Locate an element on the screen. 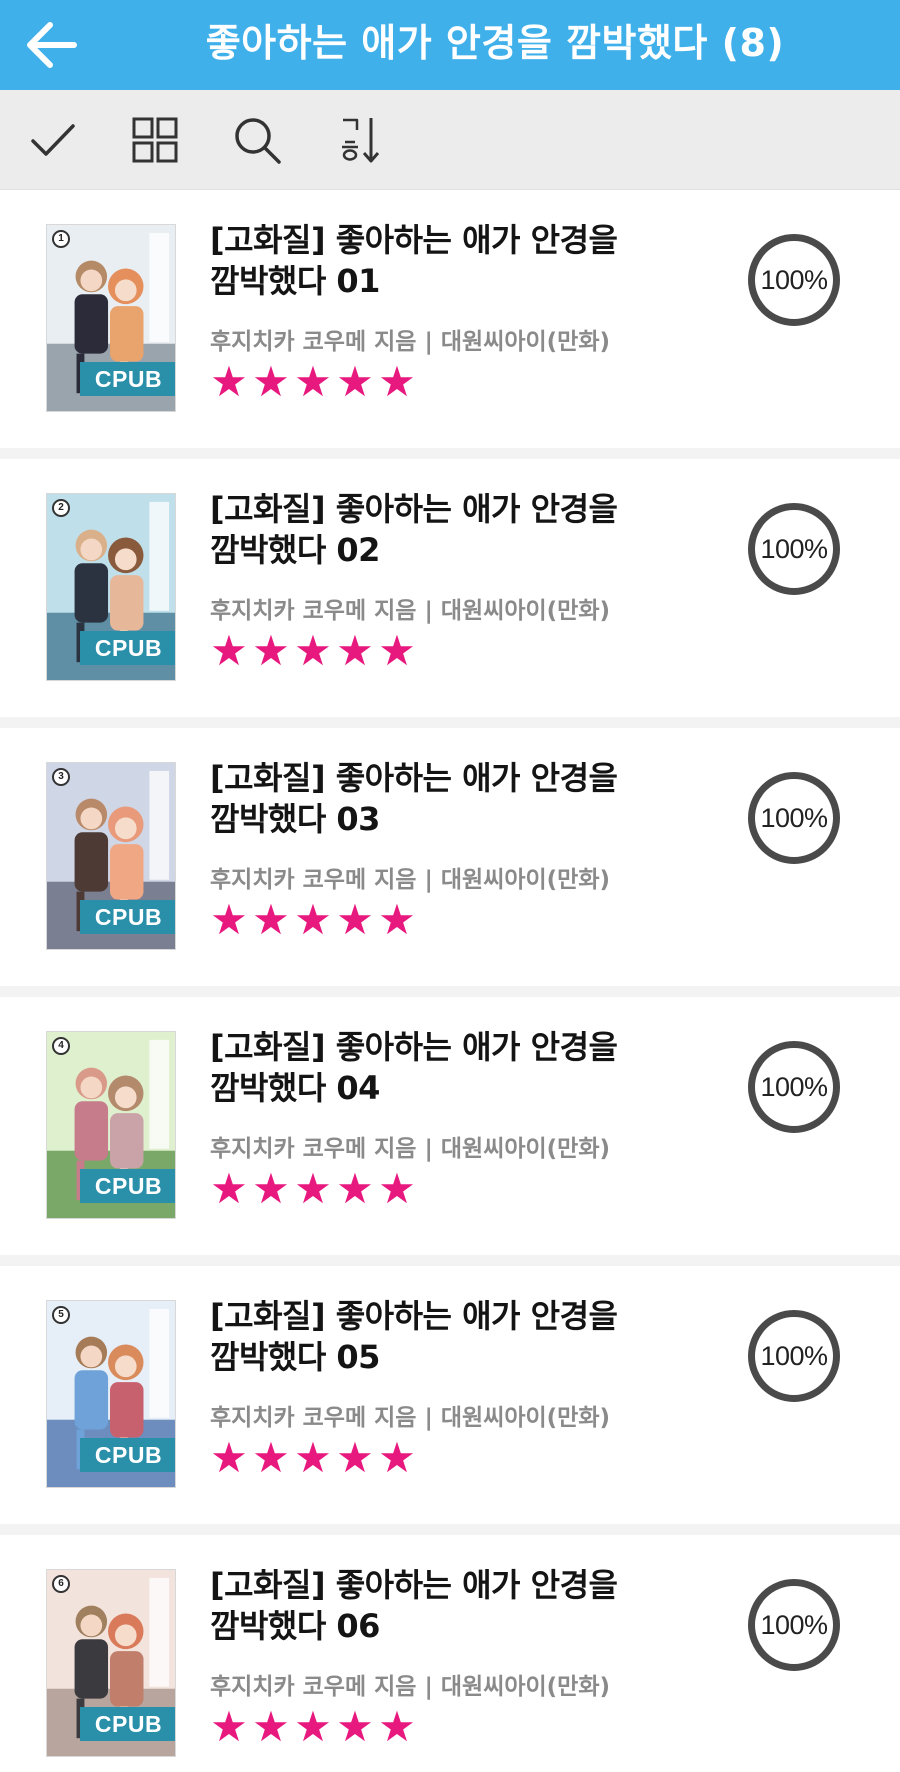 This screenshot has width=900, height=1772. checkmark-icon is located at coordinates (53, 140).